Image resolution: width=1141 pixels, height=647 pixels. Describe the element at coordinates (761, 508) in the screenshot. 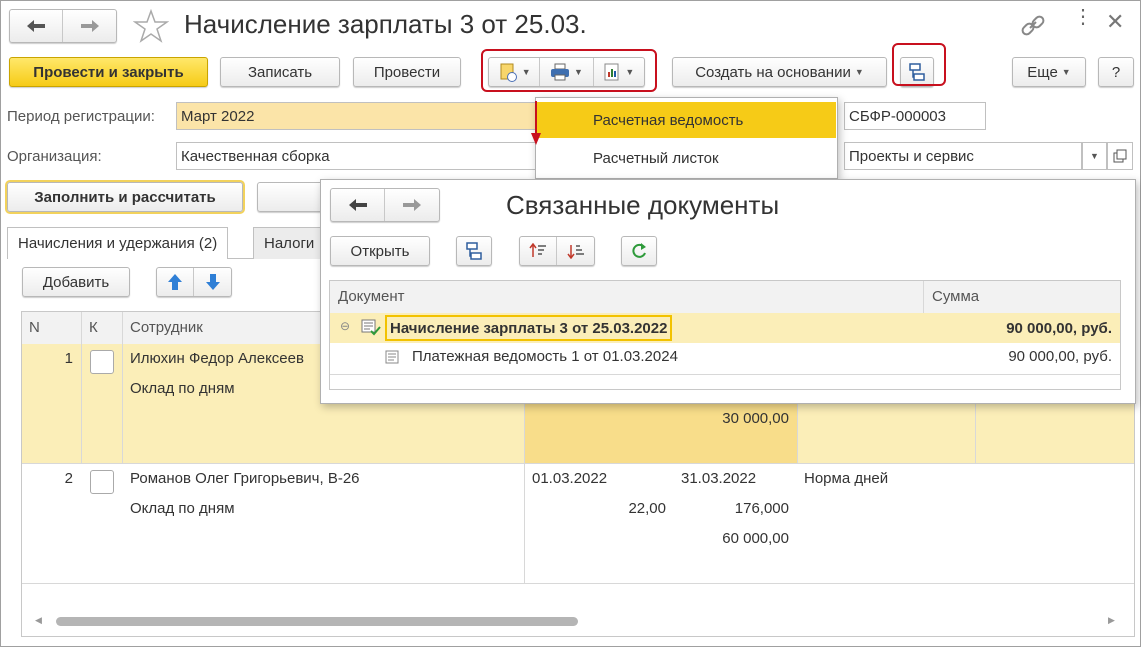

I see `rate-value: 176,000` at that location.